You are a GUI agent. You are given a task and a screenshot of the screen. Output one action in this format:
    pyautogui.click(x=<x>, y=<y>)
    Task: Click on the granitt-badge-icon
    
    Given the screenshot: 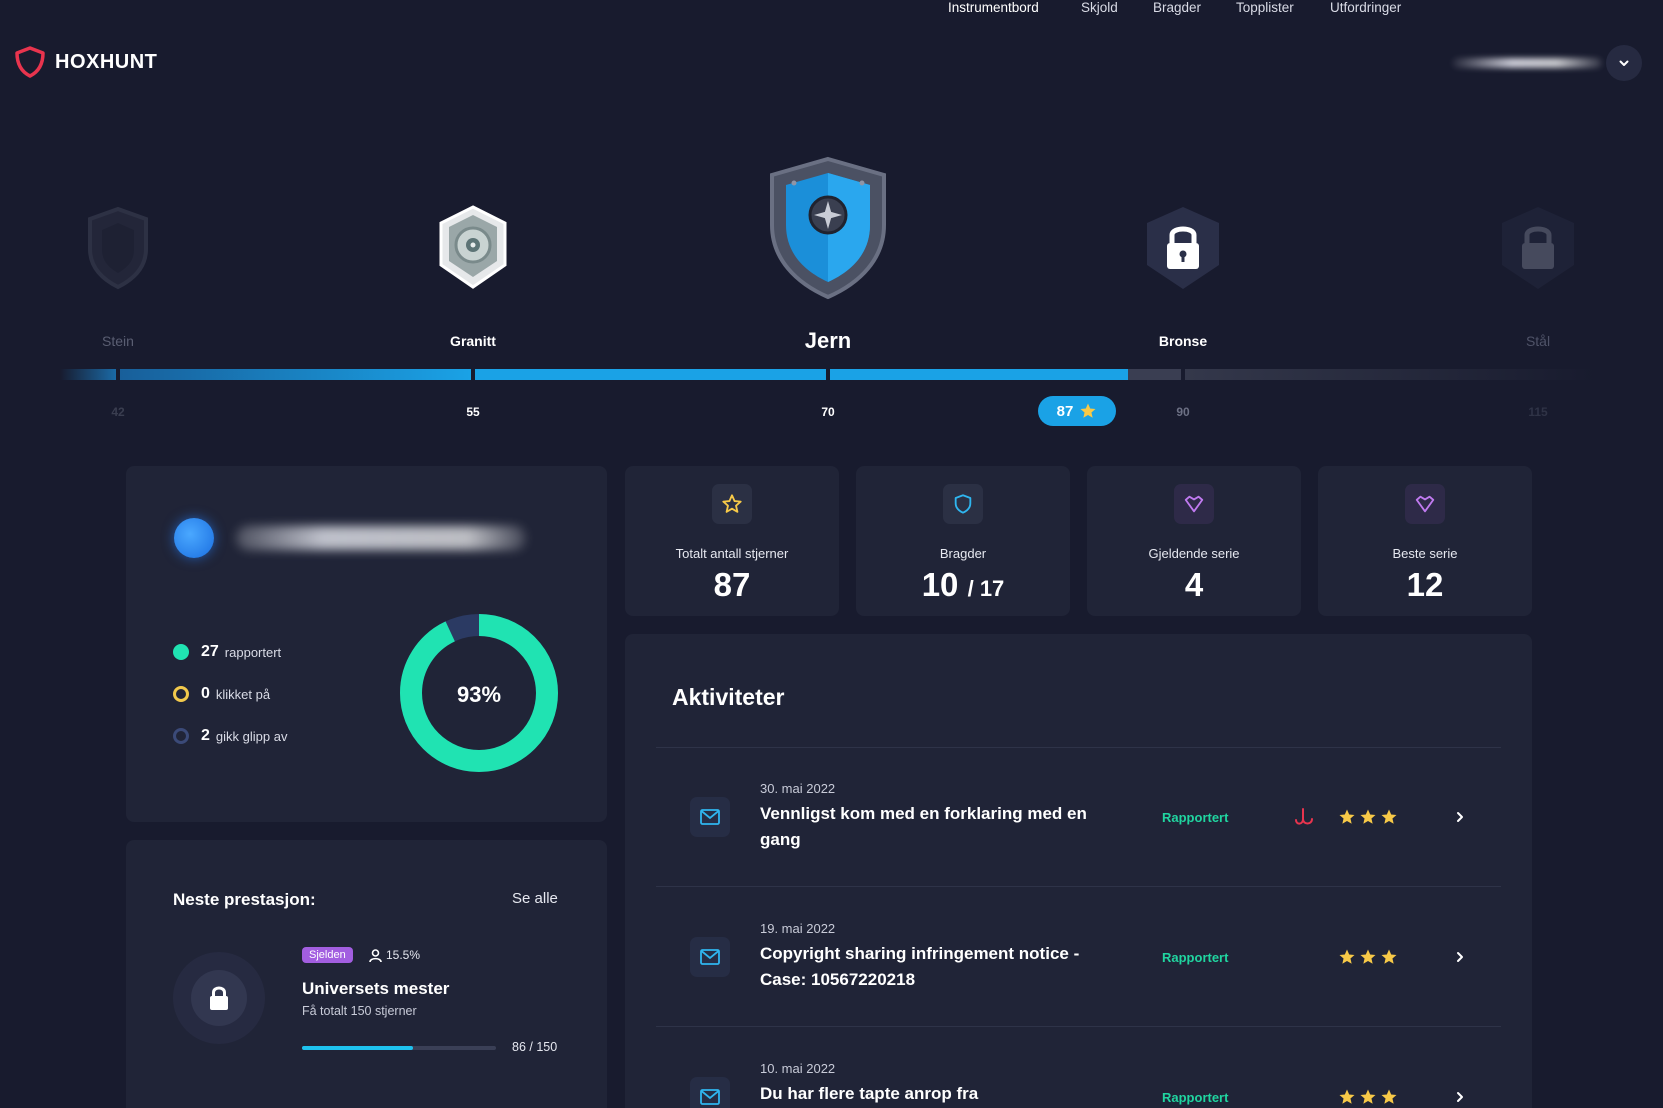 What is the action you would take?
    pyautogui.click(x=473, y=247)
    